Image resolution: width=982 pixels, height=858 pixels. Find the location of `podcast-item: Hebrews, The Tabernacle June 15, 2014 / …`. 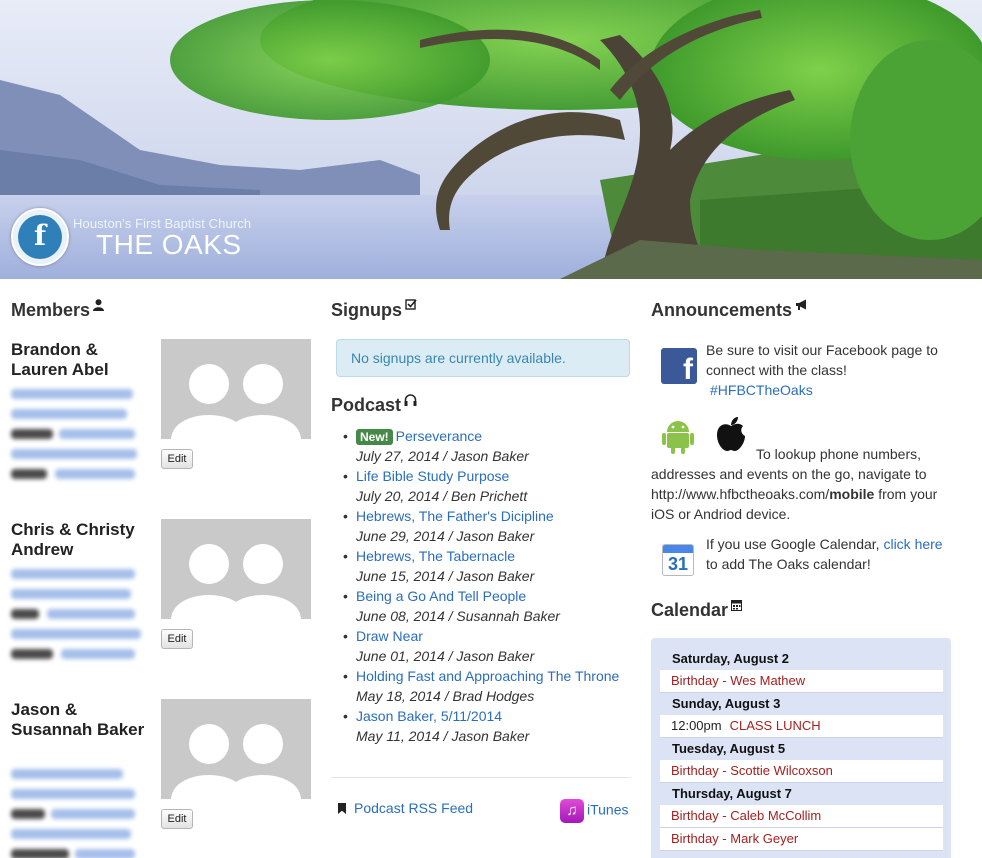

podcast-item: Hebrews, The Tabernacle June 15, 2014 / … is located at coordinates (487, 566).